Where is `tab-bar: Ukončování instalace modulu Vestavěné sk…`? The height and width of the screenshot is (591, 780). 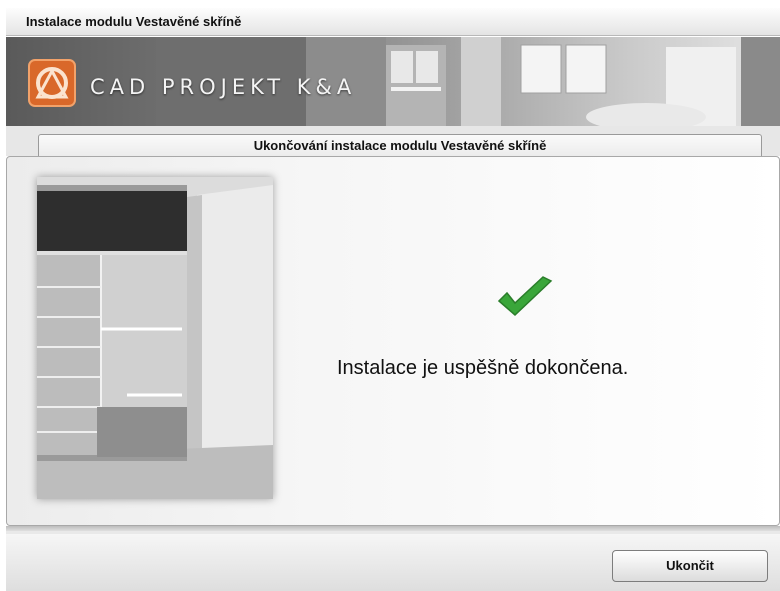 tab-bar: Ukončování instalace modulu Vestavěné sk… is located at coordinates (393, 141).